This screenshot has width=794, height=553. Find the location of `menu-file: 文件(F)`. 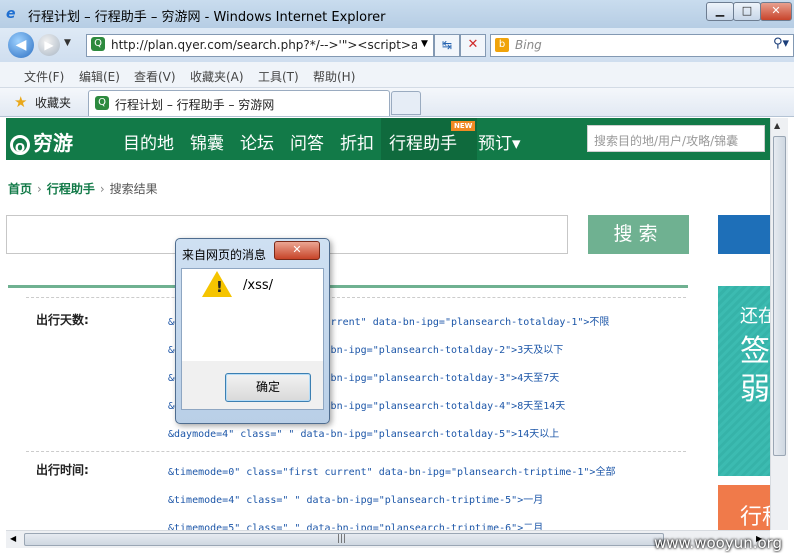

menu-file: 文件(F) is located at coordinates (44, 76).